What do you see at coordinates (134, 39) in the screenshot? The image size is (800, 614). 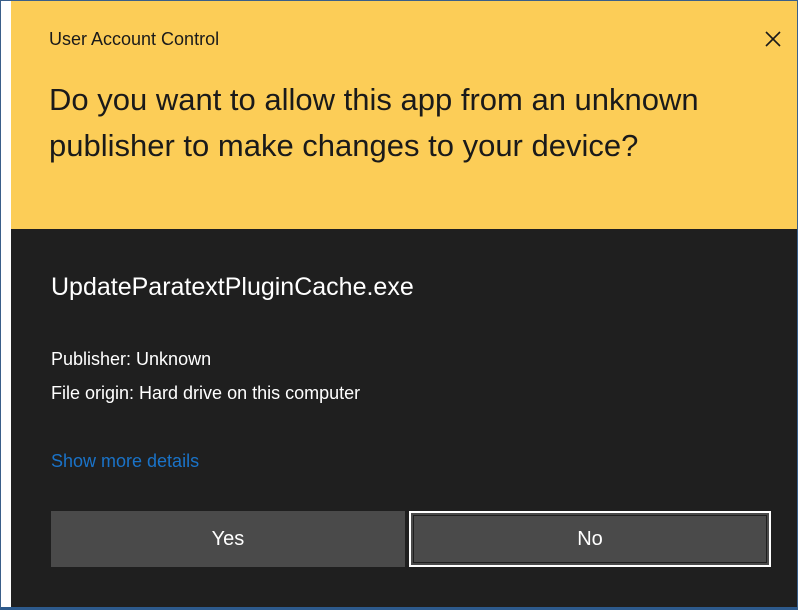 I see `window-title: User Account Control` at bounding box center [134, 39].